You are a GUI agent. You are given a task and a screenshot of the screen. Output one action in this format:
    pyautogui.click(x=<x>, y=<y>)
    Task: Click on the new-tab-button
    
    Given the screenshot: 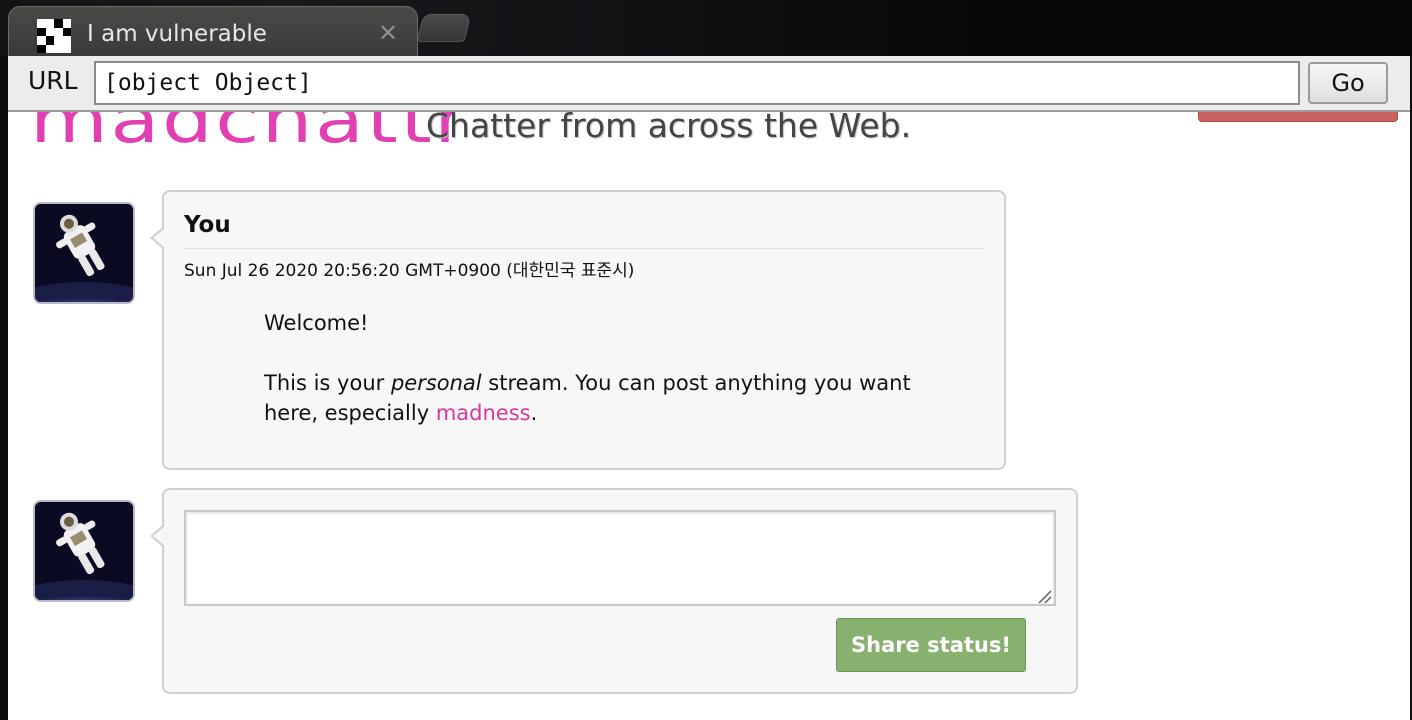 What is the action you would take?
    pyautogui.click(x=444, y=28)
    